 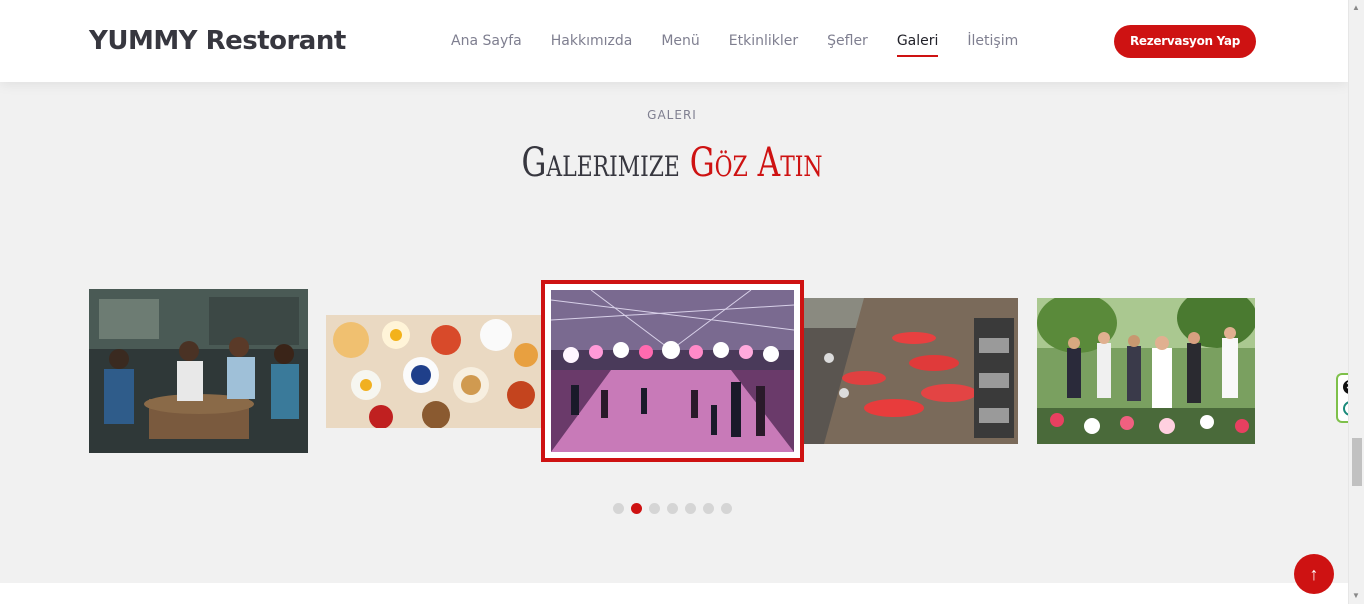 What do you see at coordinates (672, 371) in the screenshot?
I see `gallery-slide-night-tent-party` at bounding box center [672, 371].